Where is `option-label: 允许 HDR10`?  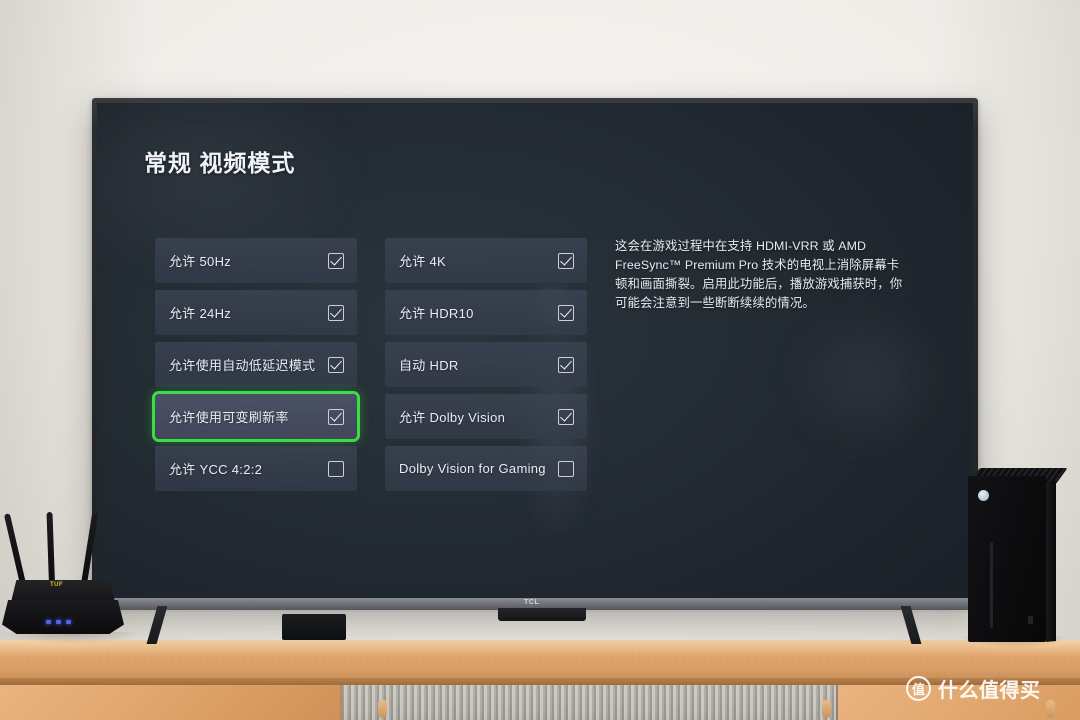
option-label: 允许 HDR10 is located at coordinates (436, 313).